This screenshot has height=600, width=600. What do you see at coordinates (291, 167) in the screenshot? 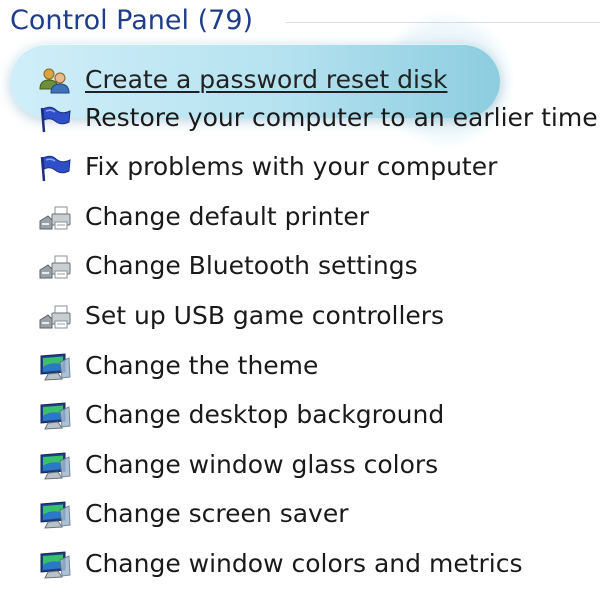
I see `result-label: Fix problems with your computer` at bounding box center [291, 167].